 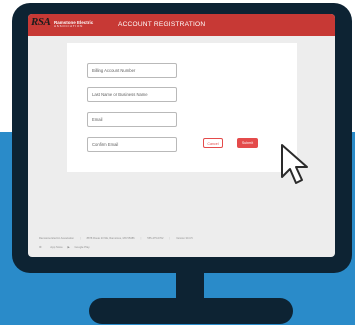 I want to click on page-title: ACCOUNT REGISTRATION, so click(x=162, y=24).